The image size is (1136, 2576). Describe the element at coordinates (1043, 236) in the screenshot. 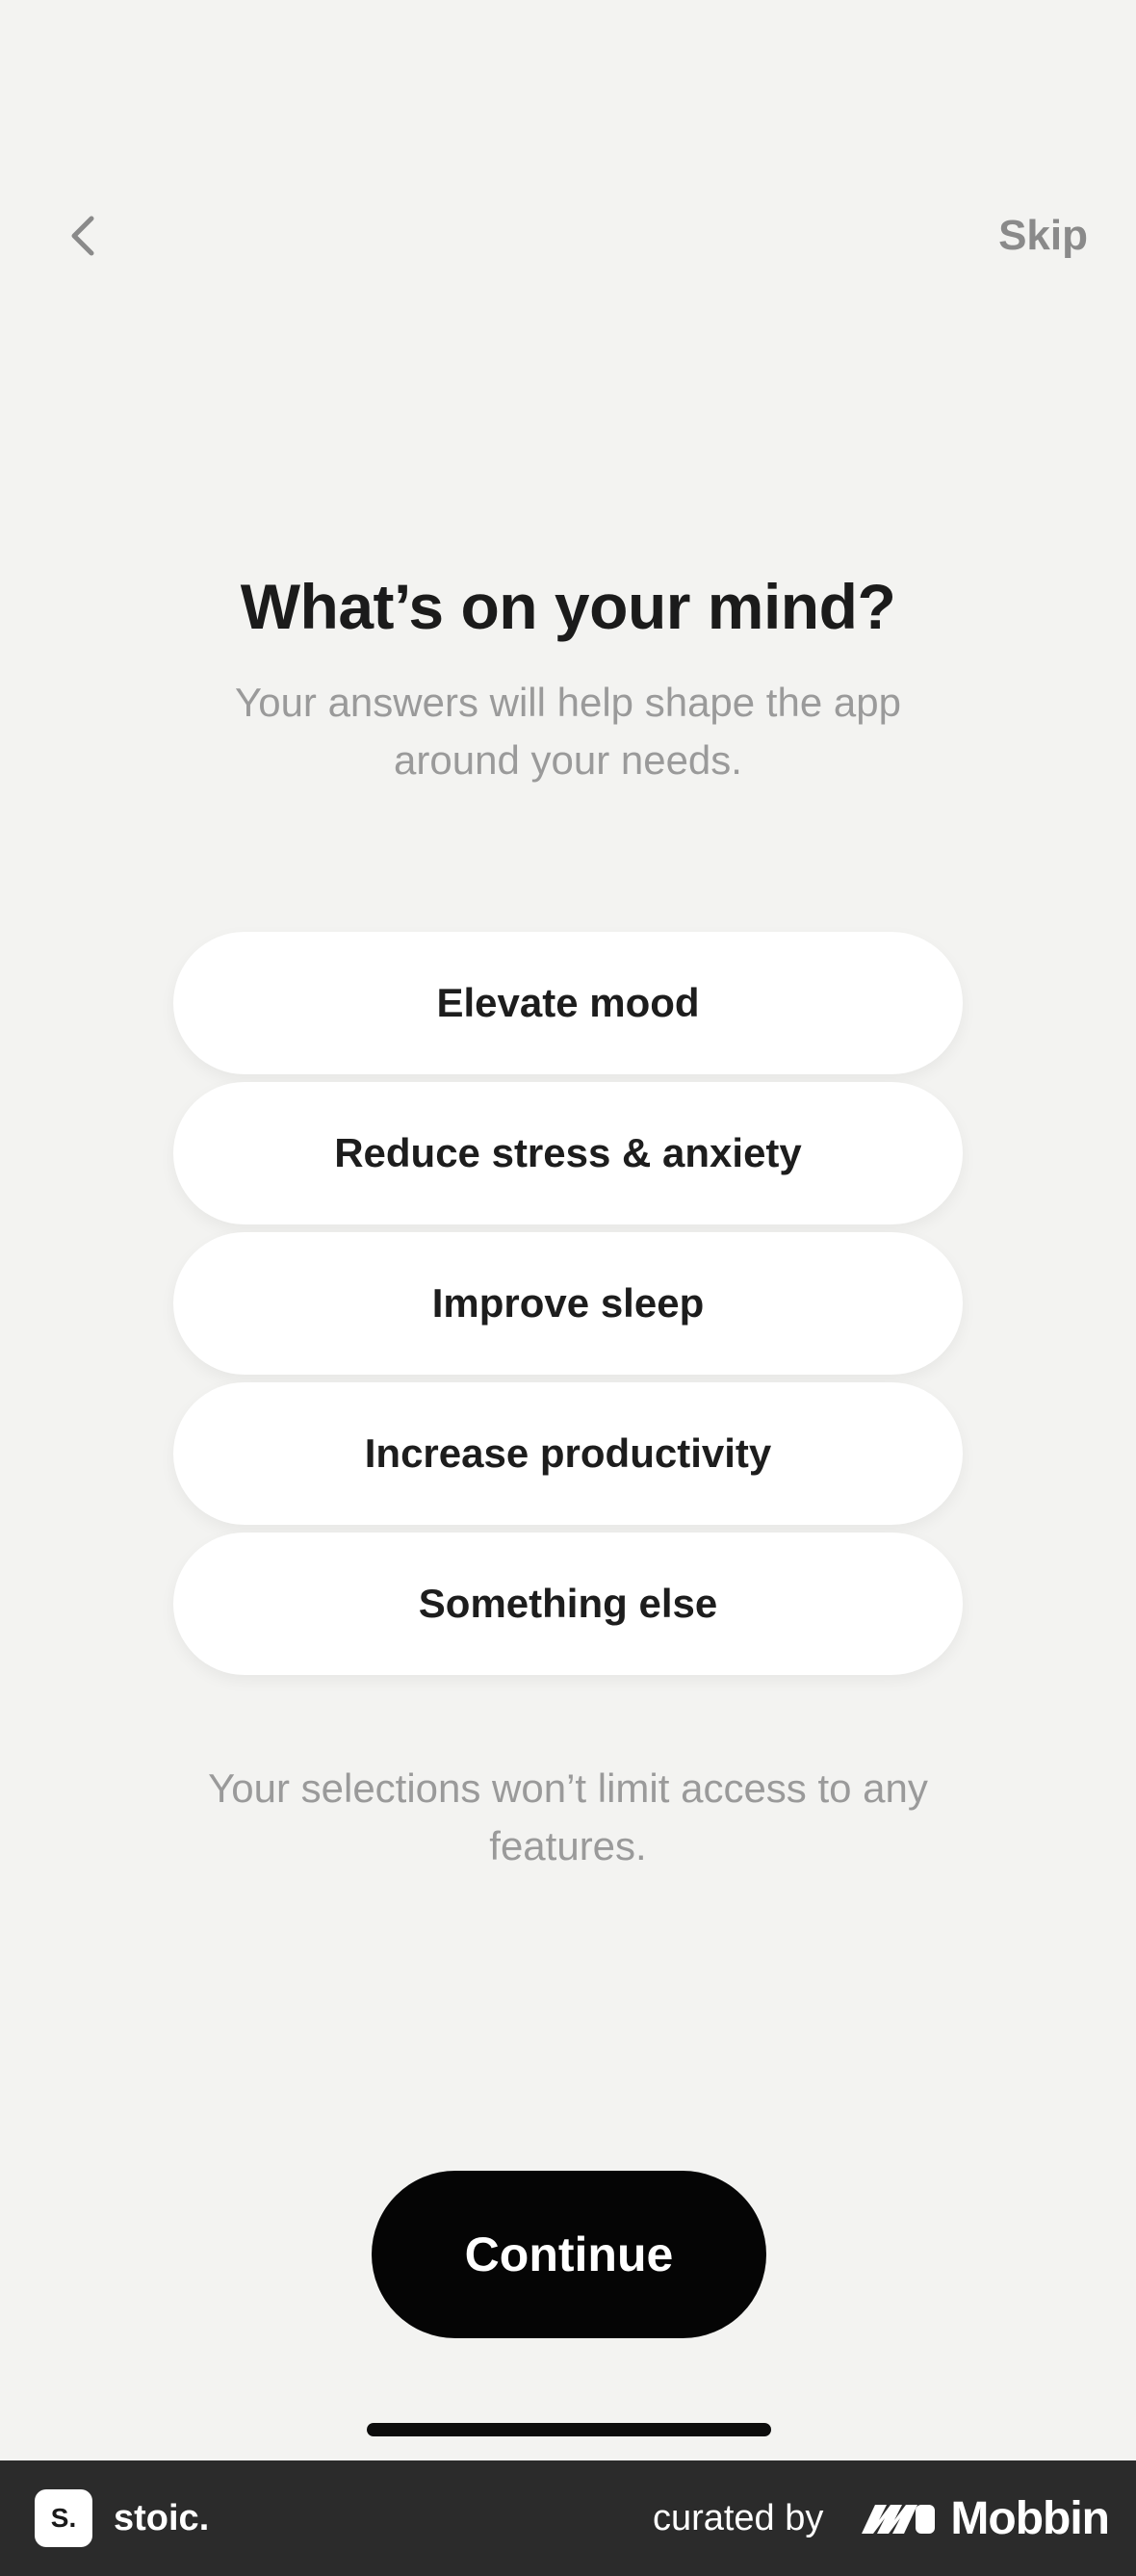

I see `skip-button: Skip` at that location.